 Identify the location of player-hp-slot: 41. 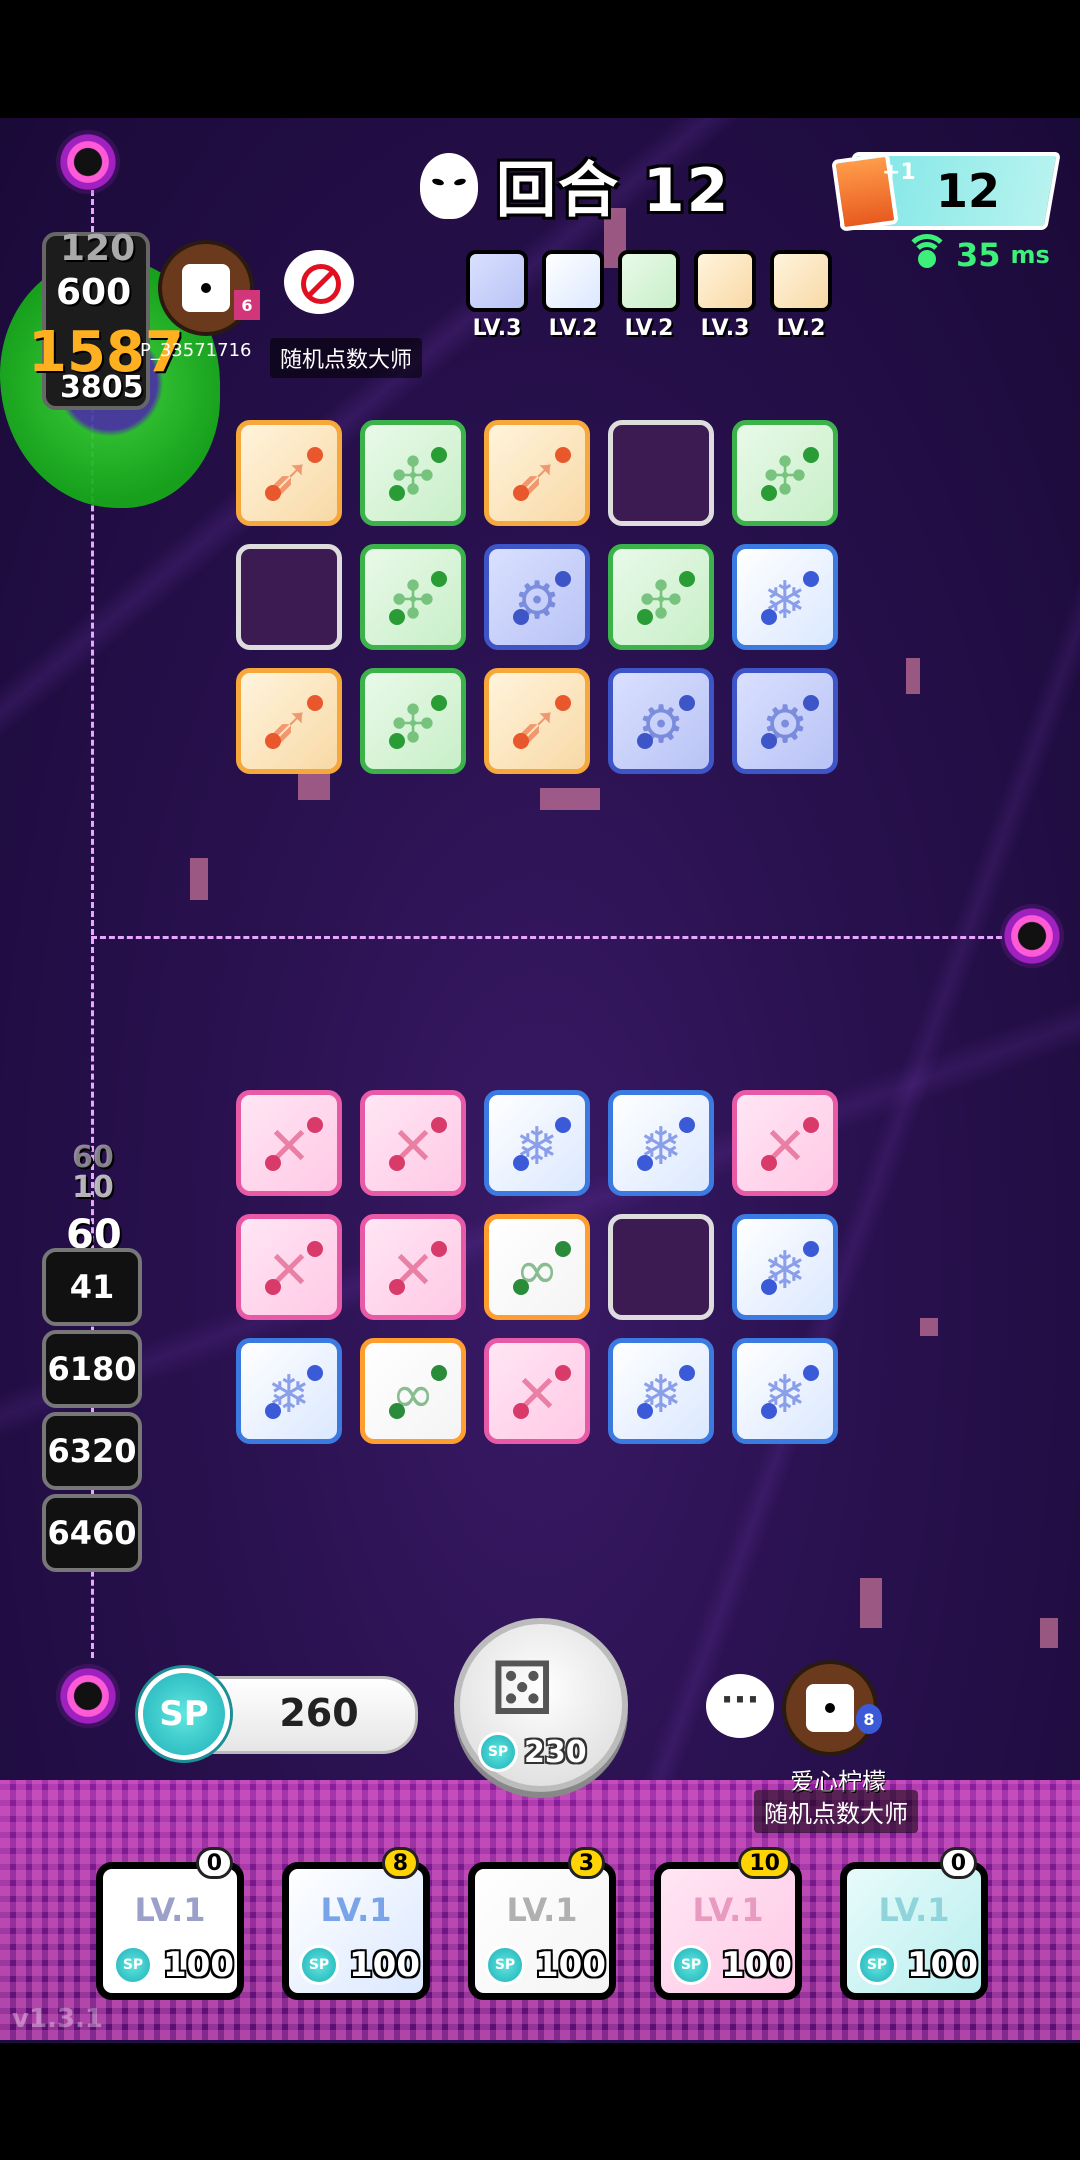
(92, 1287).